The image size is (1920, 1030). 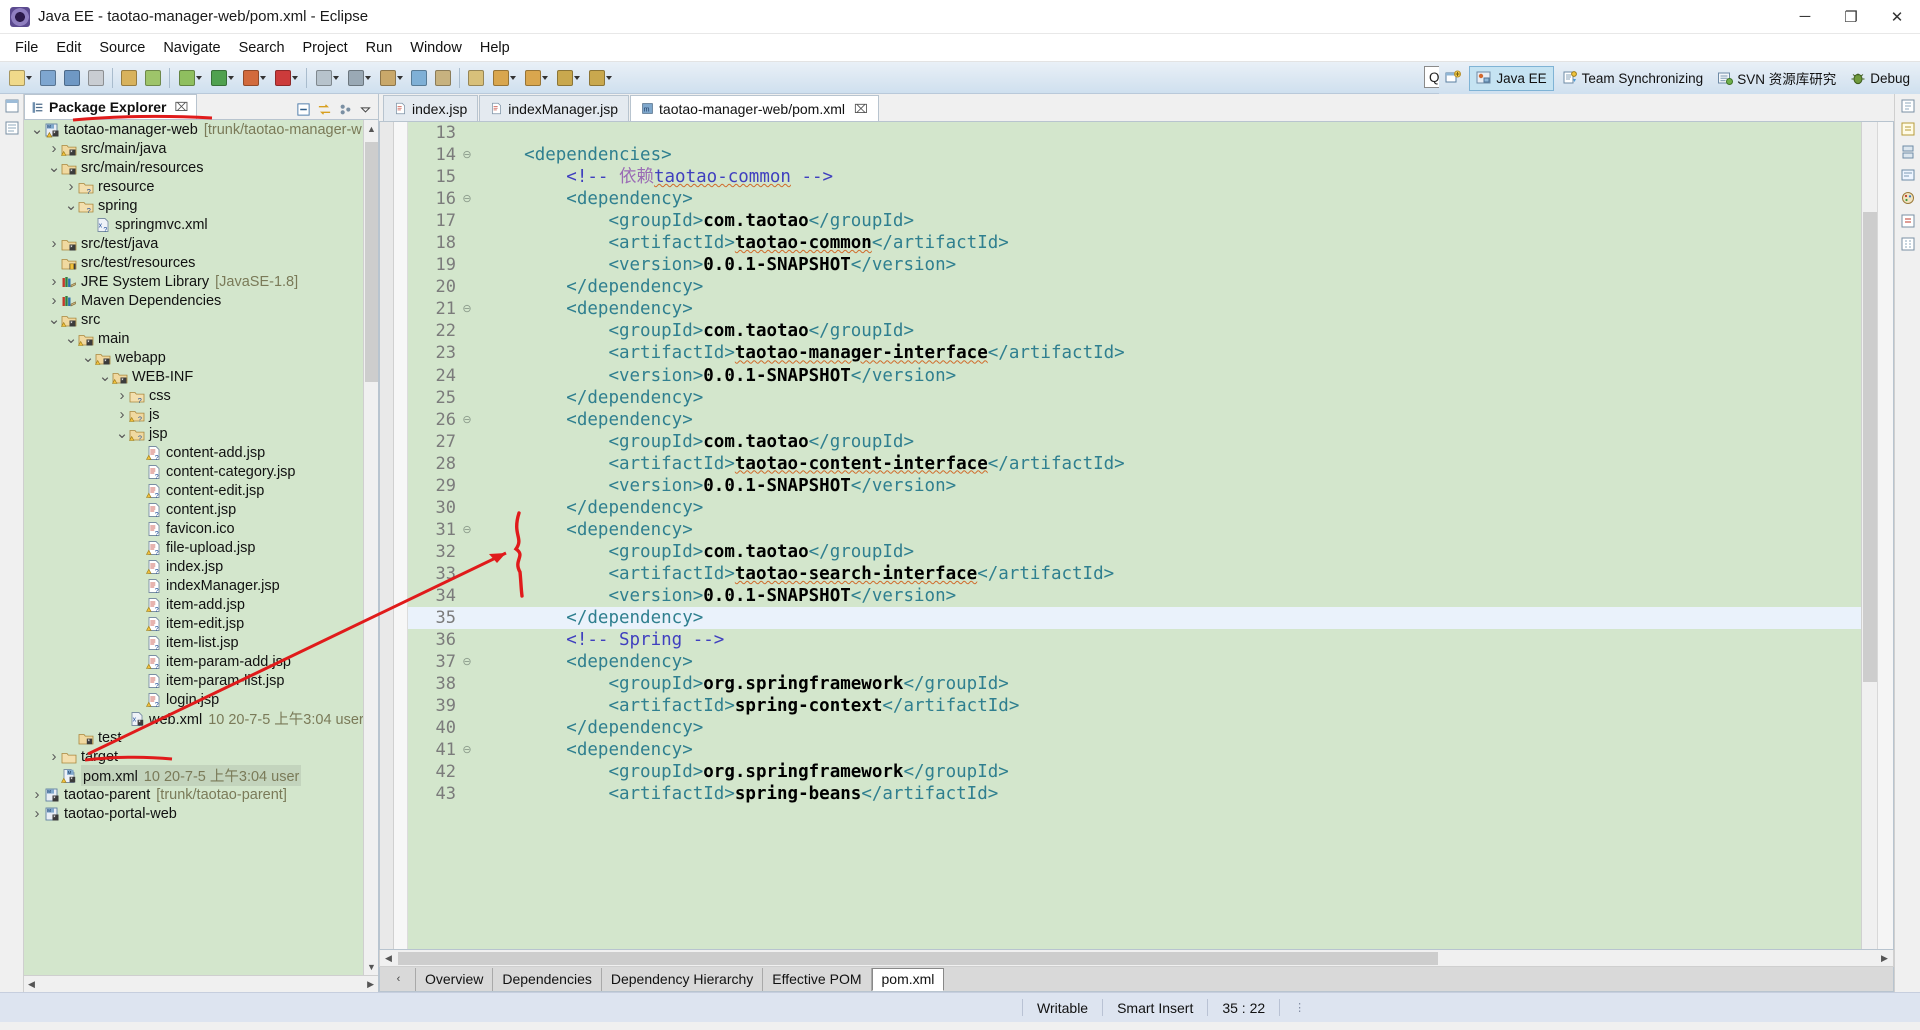 I want to click on tree-item-src-test-java: › * src/test/java, so click(x=201, y=243).